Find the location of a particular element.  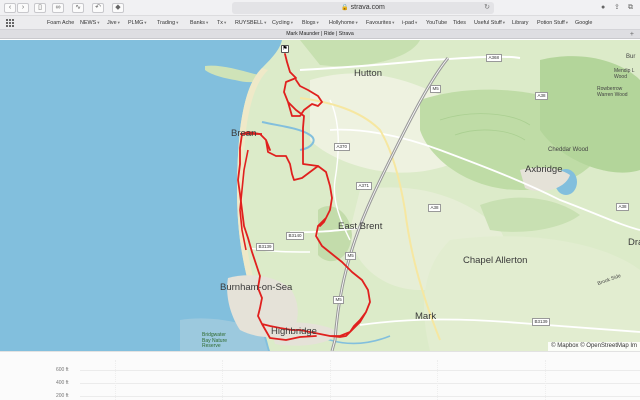

bookmark-label: Foam Ache is located at coordinates (61, 23).